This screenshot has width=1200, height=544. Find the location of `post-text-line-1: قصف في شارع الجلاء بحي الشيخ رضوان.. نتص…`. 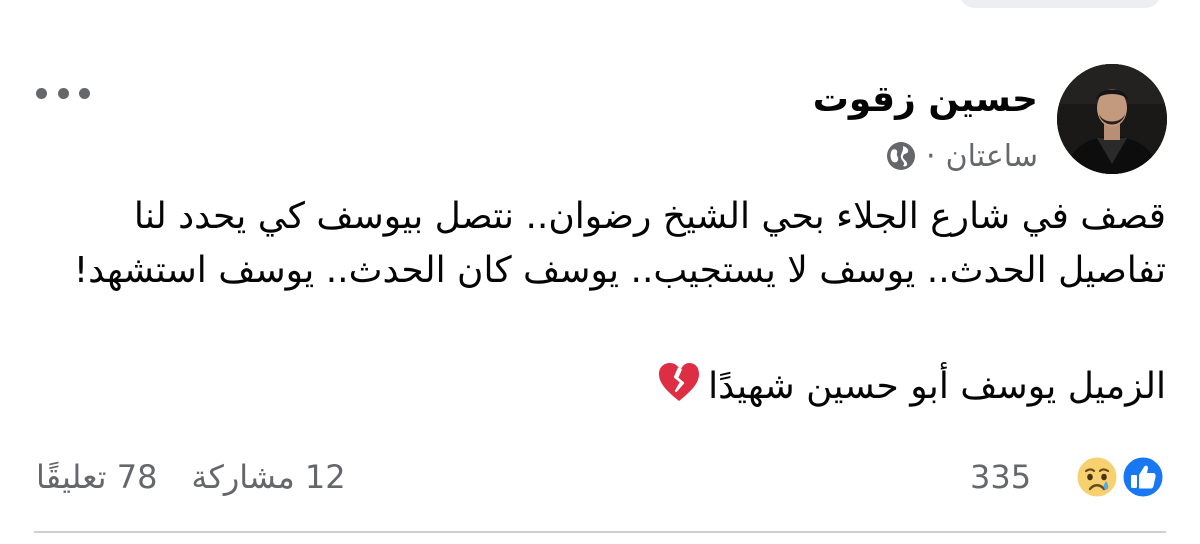

post-text-line-1: قصف في شارع الجلاء بحي الشيخ رضوان.. نتص… is located at coordinates (649, 216).